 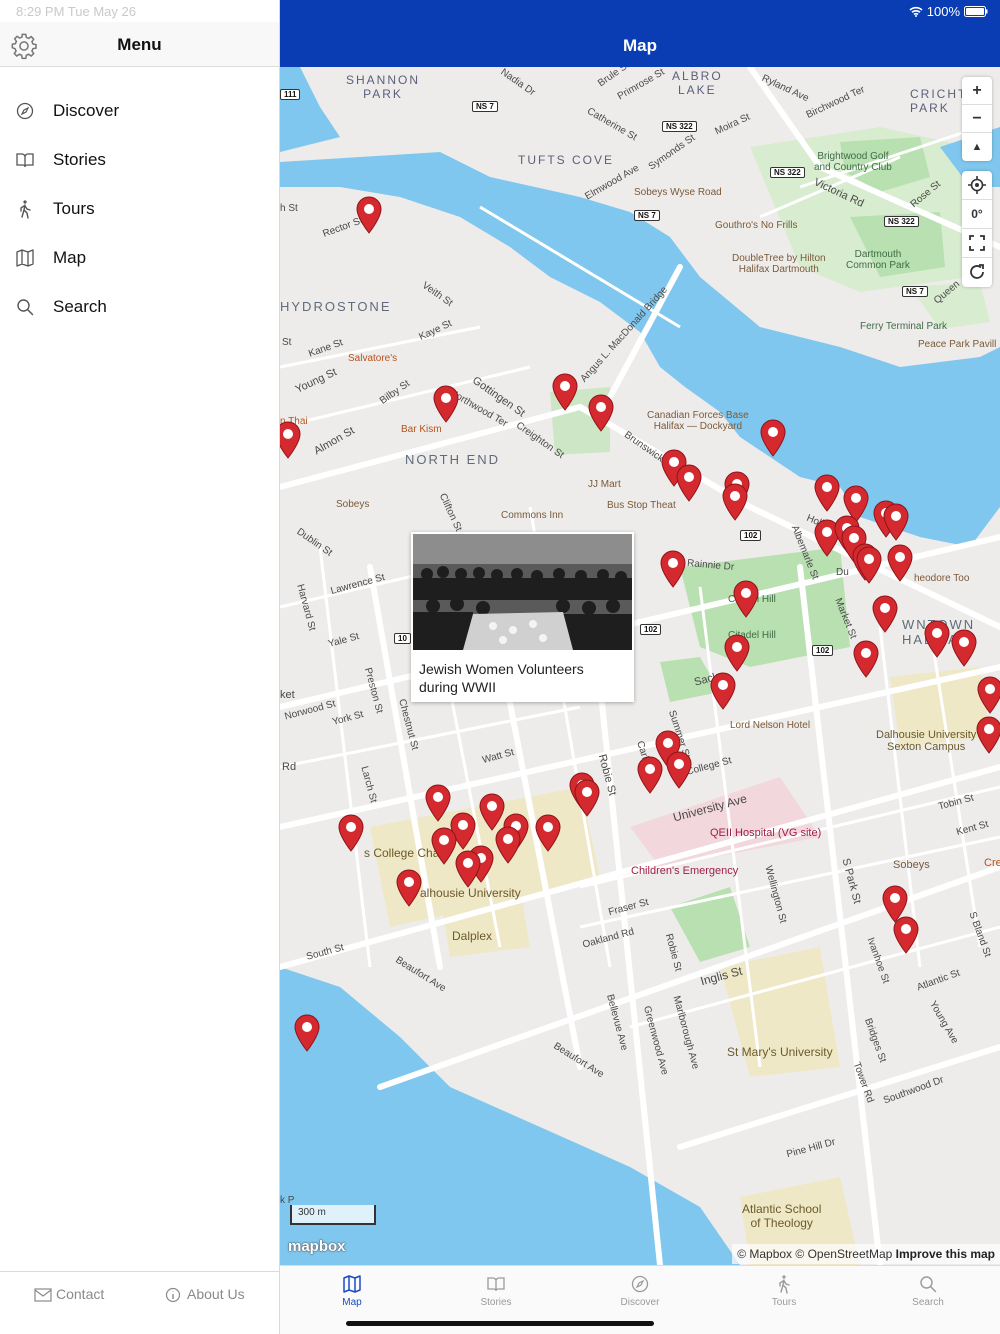 What do you see at coordinates (521, 678) in the screenshot?
I see `story-popup-title: Jewish Women Volunteers during WWII` at bounding box center [521, 678].